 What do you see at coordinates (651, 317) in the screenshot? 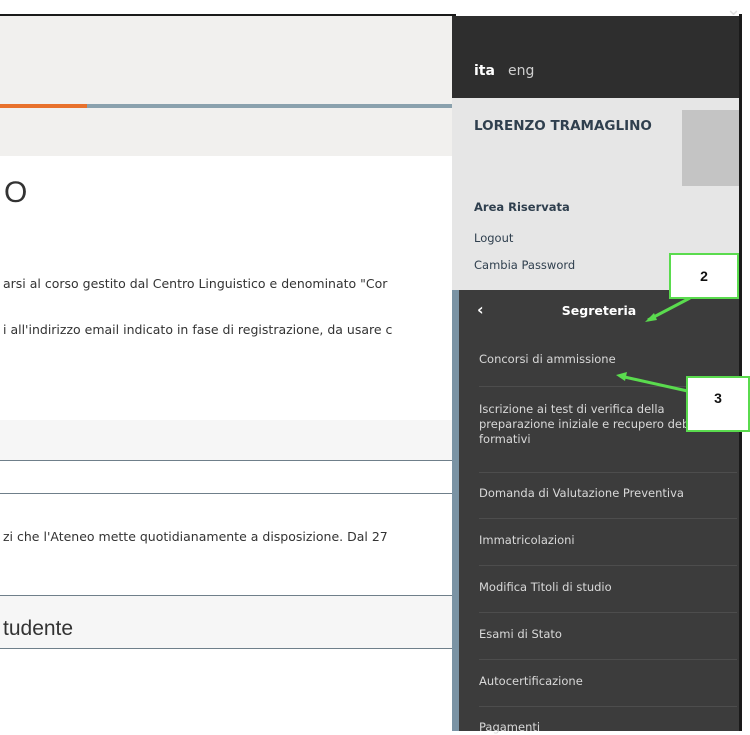
I see `callout-2-arrowhead` at bounding box center [651, 317].